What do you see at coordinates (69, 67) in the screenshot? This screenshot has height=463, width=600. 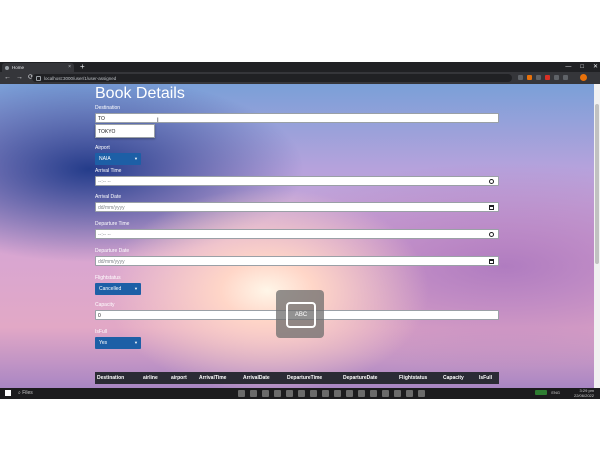 I see `tab-close-icon: ×` at bounding box center [69, 67].